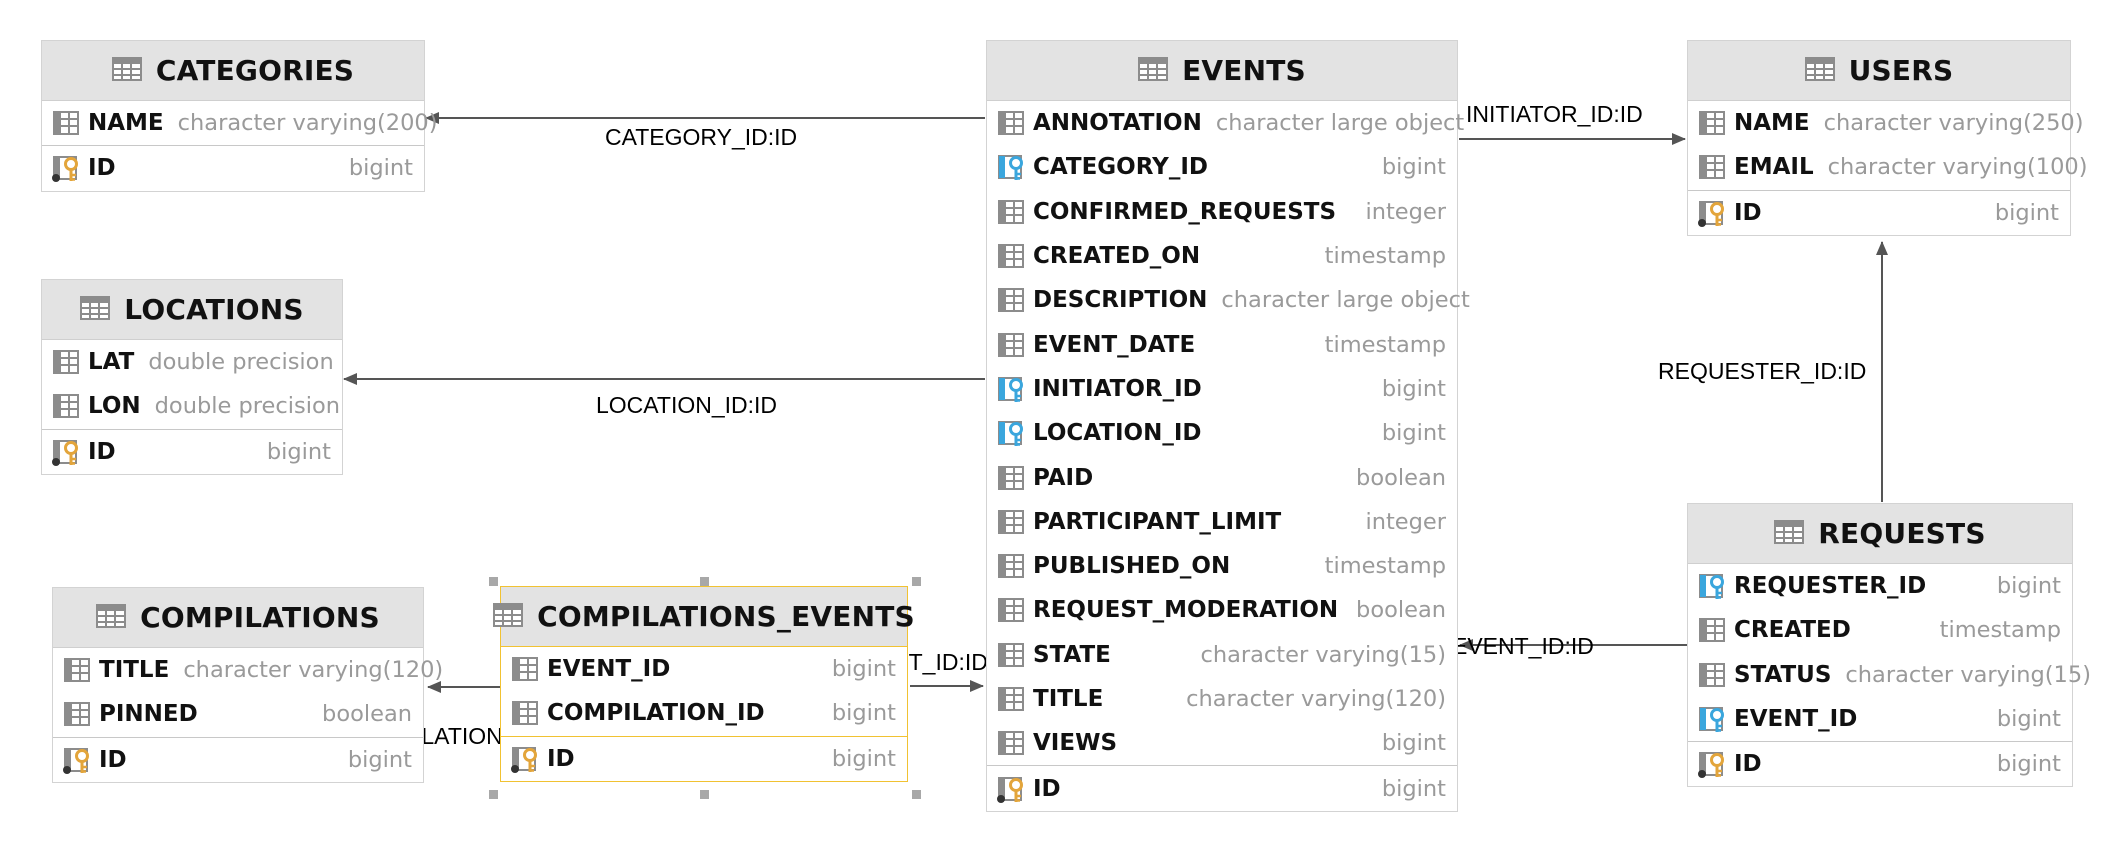  Describe the element at coordinates (1340, 123) in the screenshot. I see `column-type: character large object` at that location.